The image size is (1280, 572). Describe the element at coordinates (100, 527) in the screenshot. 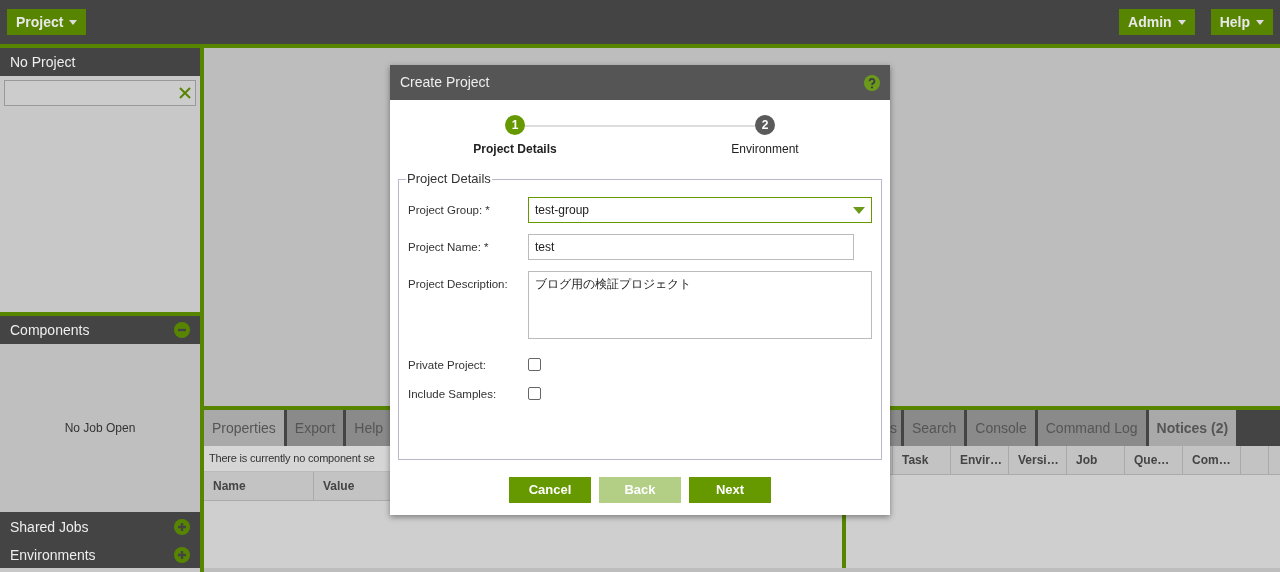

I see `section-header: Shared Jobs` at that location.